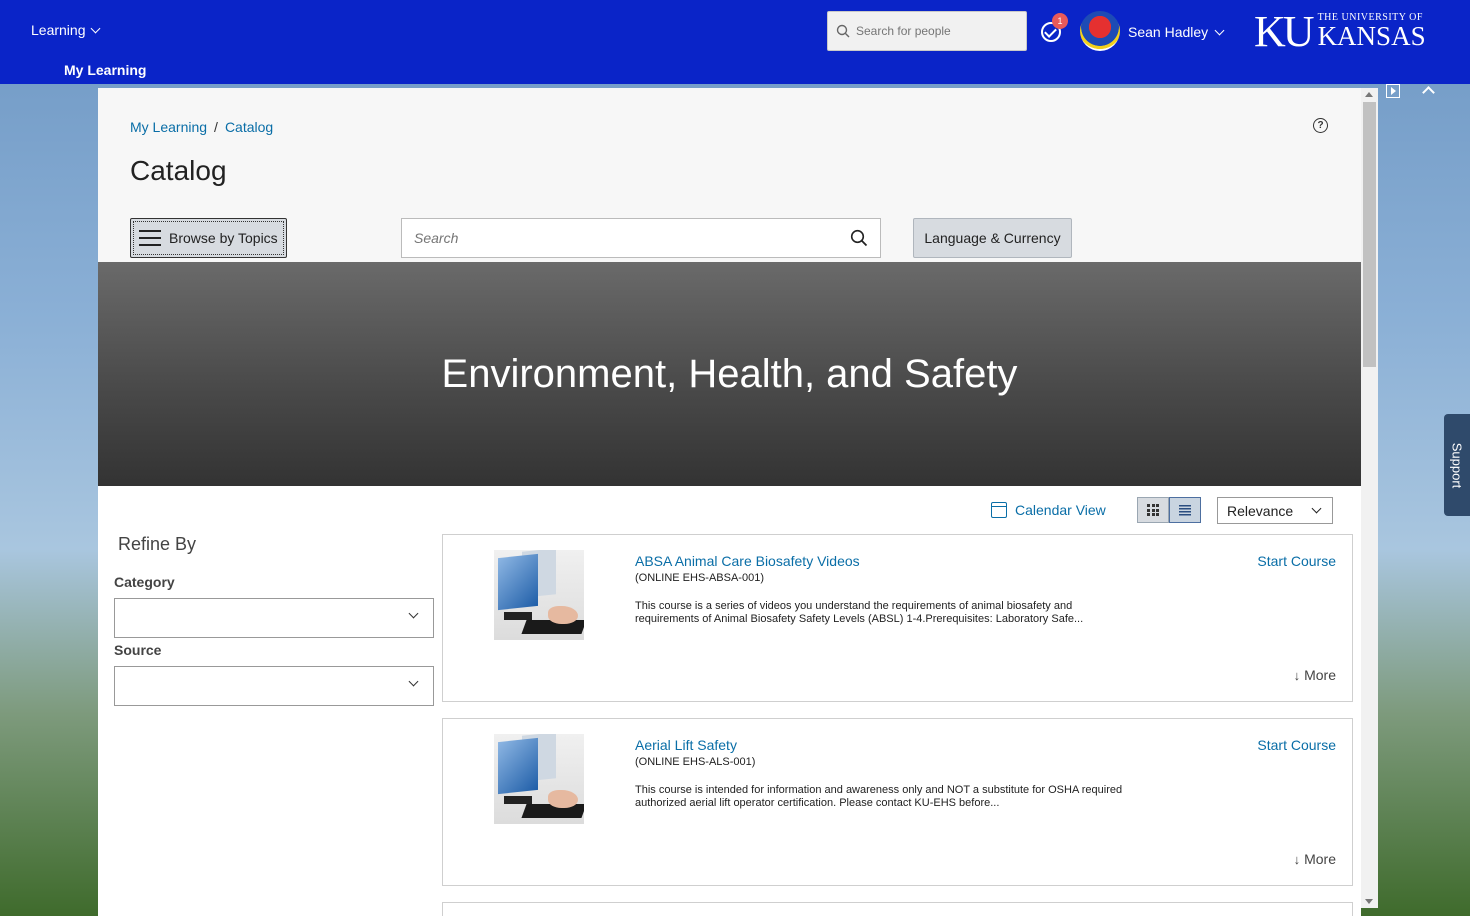  What do you see at coordinates (178, 170) in the screenshot?
I see `page-title: Catalog` at bounding box center [178, 170].